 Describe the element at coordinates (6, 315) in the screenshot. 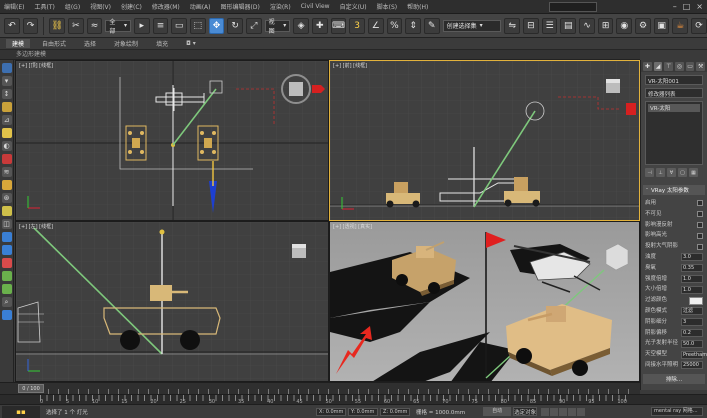

I see `lock-icon` at that location.